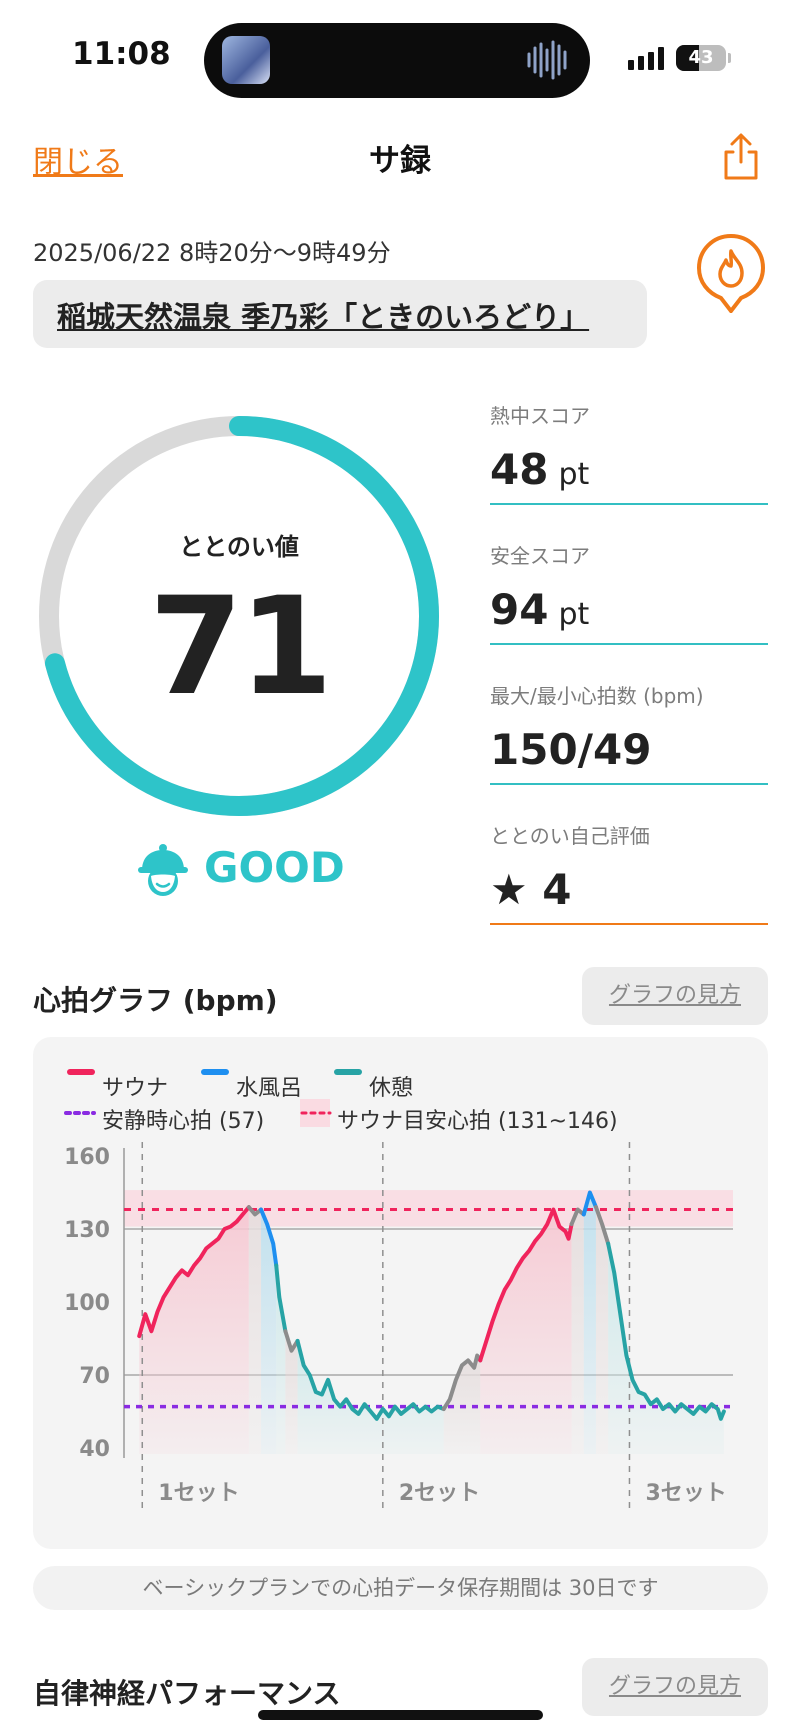 The width and height of the screenshot is (800, 1734). I want to click on facility-name-button: 稲城天然温泉 季乃彩「ときのいろどり」, so click(340, 314).